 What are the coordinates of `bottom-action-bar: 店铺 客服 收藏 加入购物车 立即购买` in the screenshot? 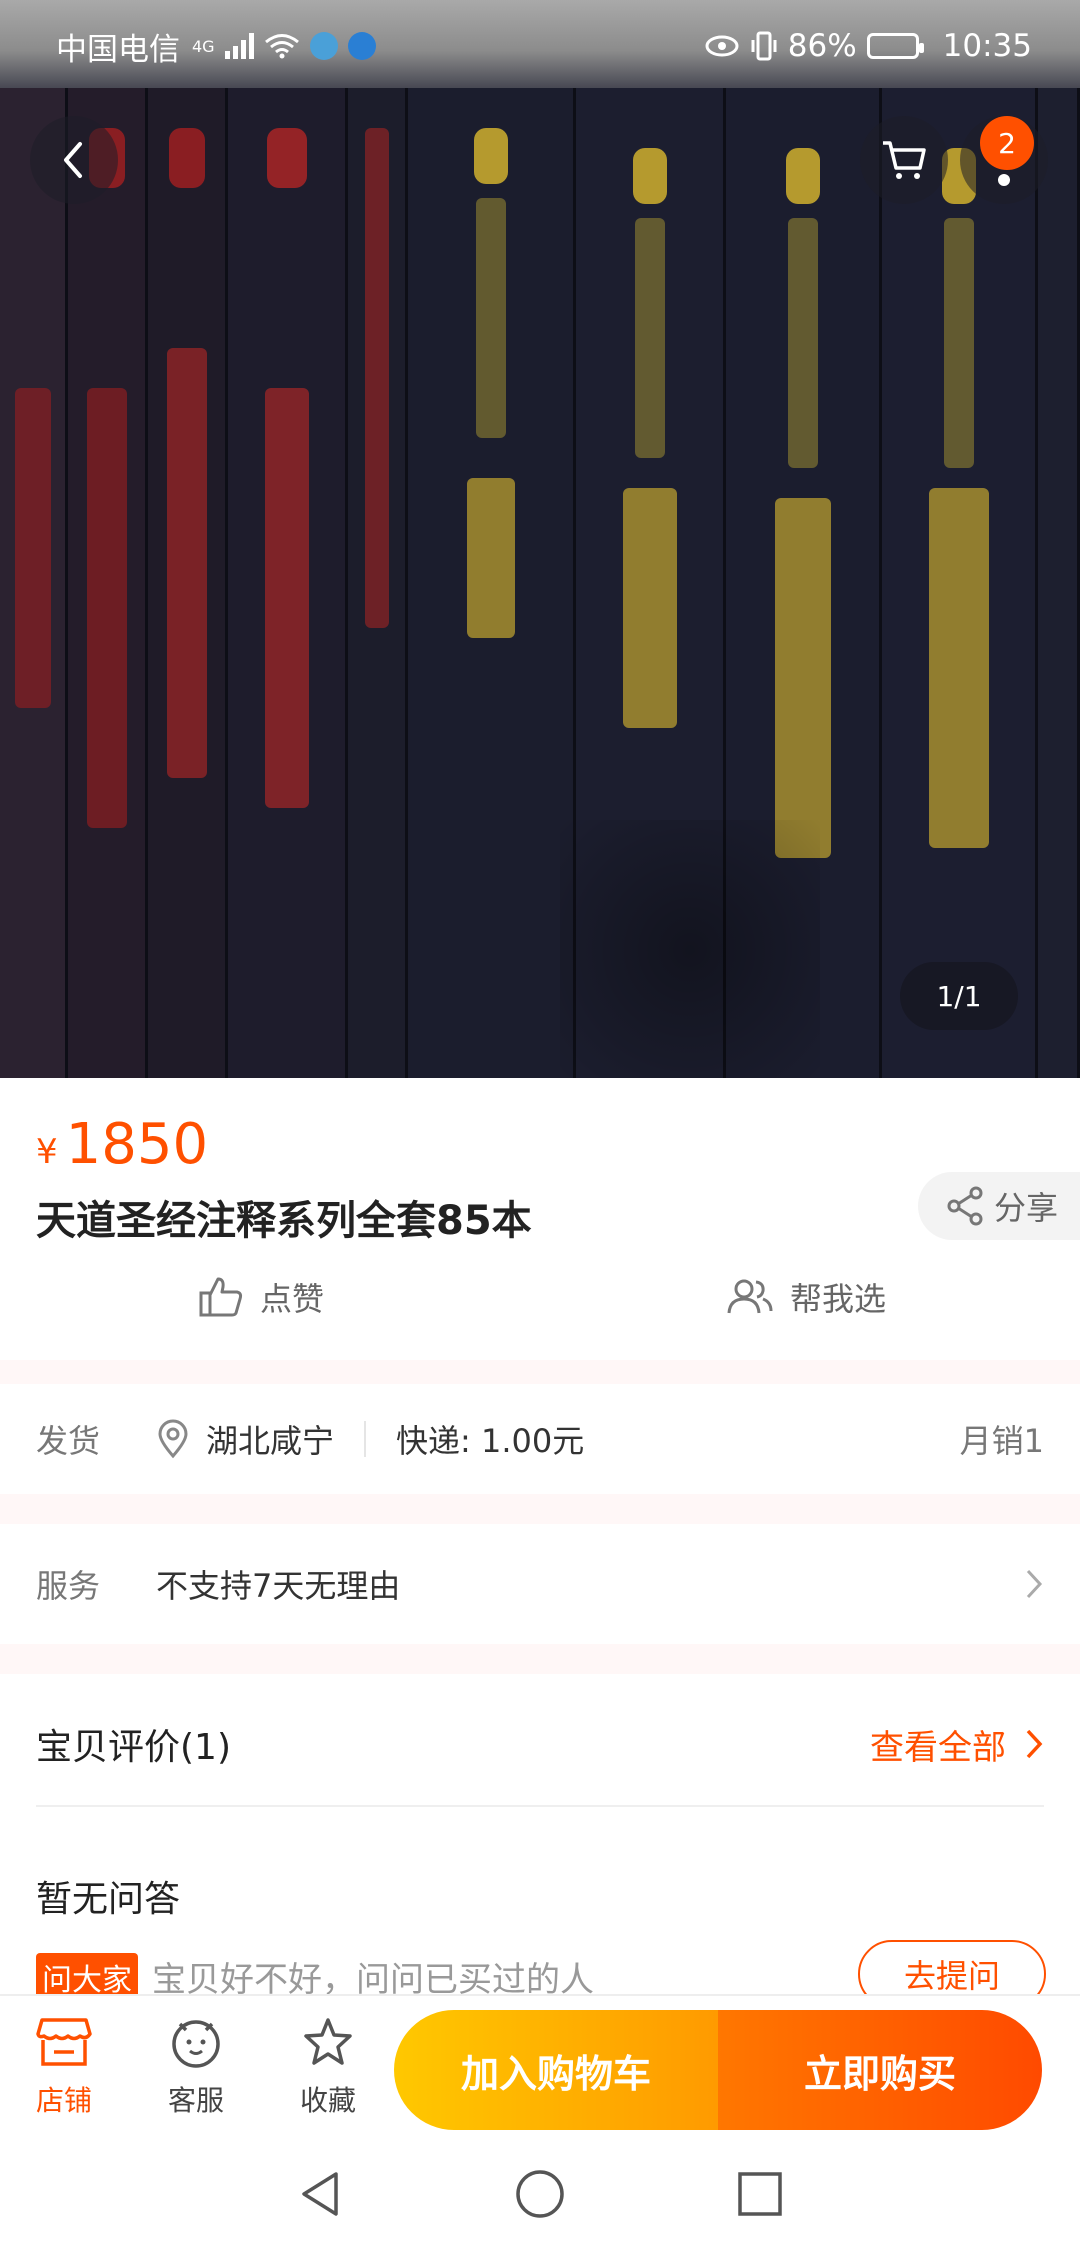 It's located at (540, 2069).